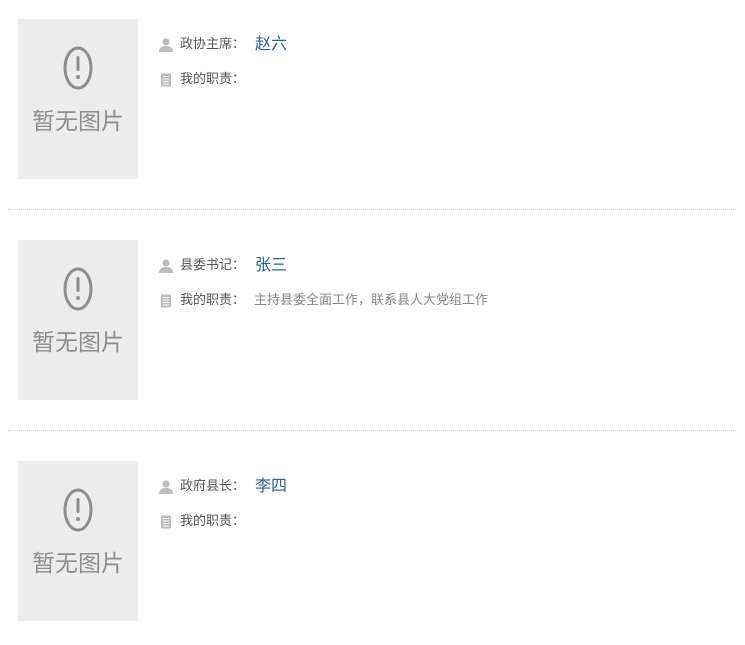  I want to click on leader-name-link: 李四, so click(271, 486).